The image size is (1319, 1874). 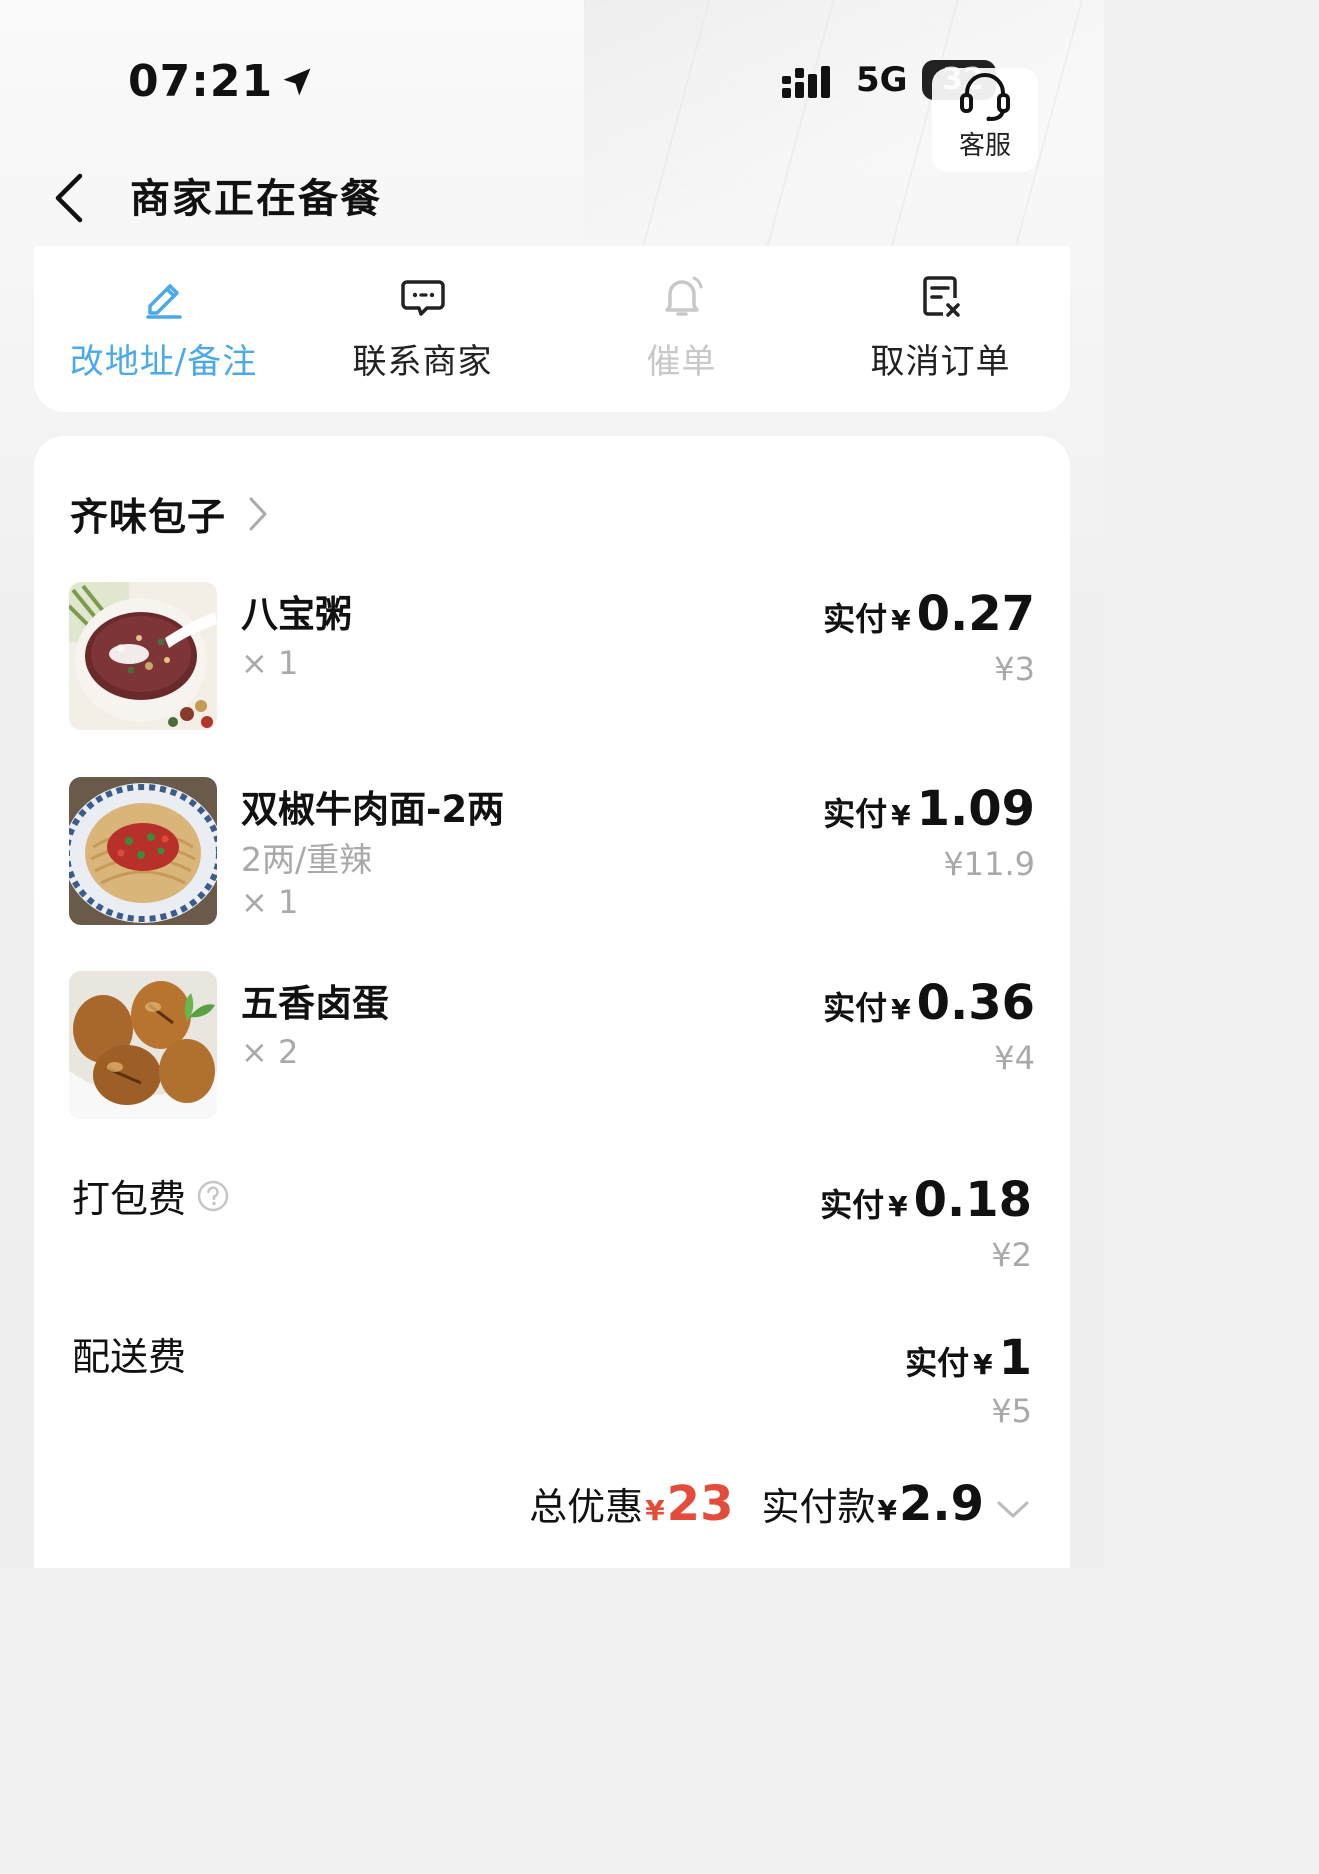 I want to click on item-paid-price: 实付 ¥ 1.09, so click(x=929, y=809).